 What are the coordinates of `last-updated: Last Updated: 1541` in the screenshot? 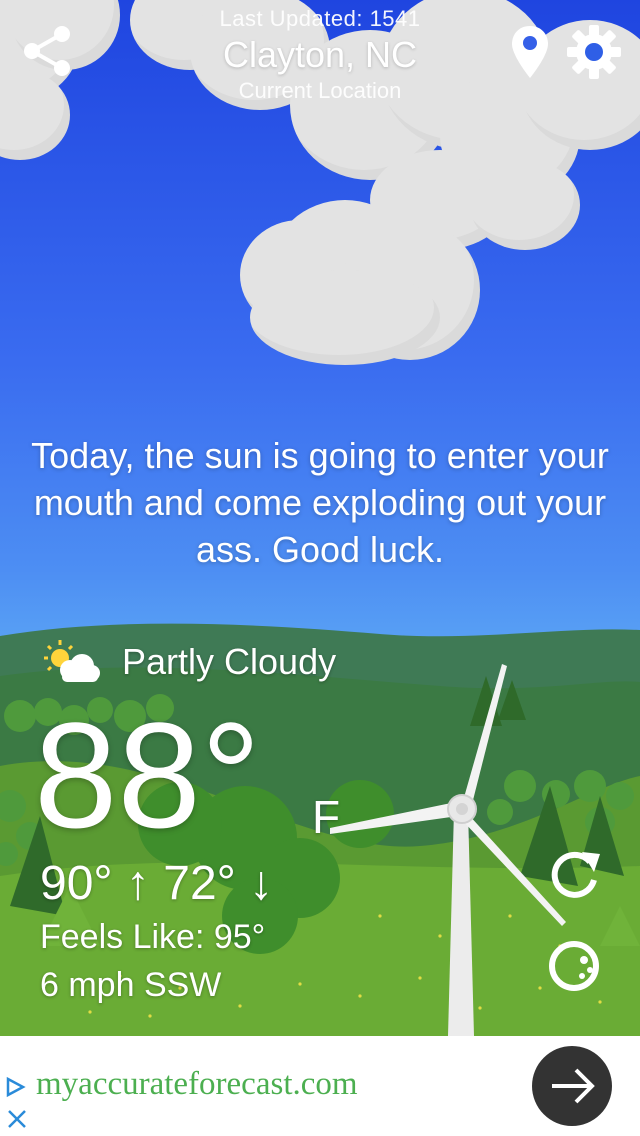 It's located at (320, 18).